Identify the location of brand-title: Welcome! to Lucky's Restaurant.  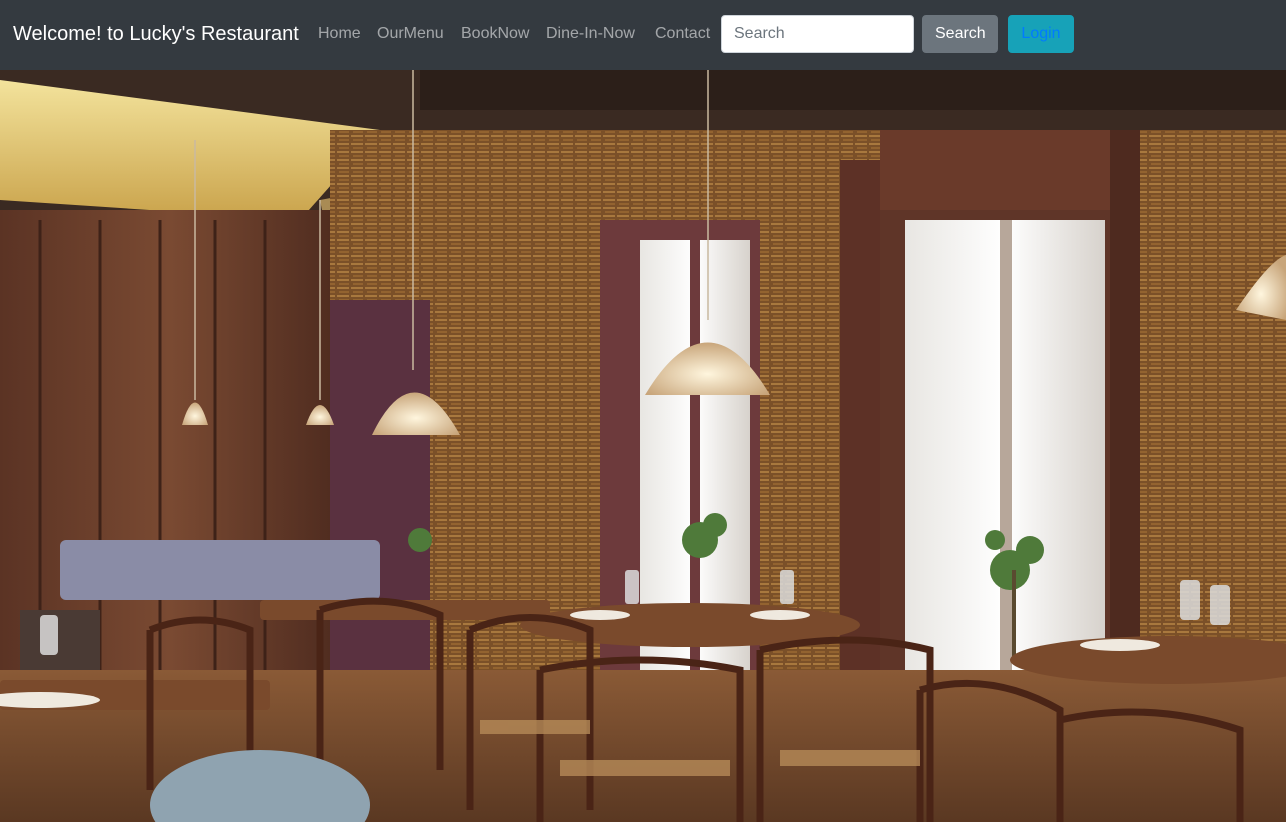
(156, 34).